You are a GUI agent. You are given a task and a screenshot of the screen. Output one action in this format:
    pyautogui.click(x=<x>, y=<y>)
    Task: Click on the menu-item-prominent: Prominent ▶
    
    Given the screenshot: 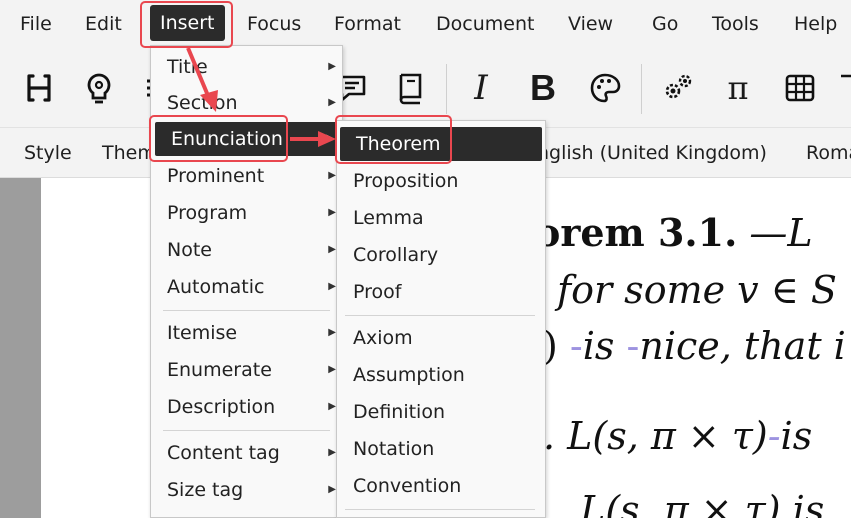 What is the action you would take?
    pyautogui.click(x=246, y=176)
    